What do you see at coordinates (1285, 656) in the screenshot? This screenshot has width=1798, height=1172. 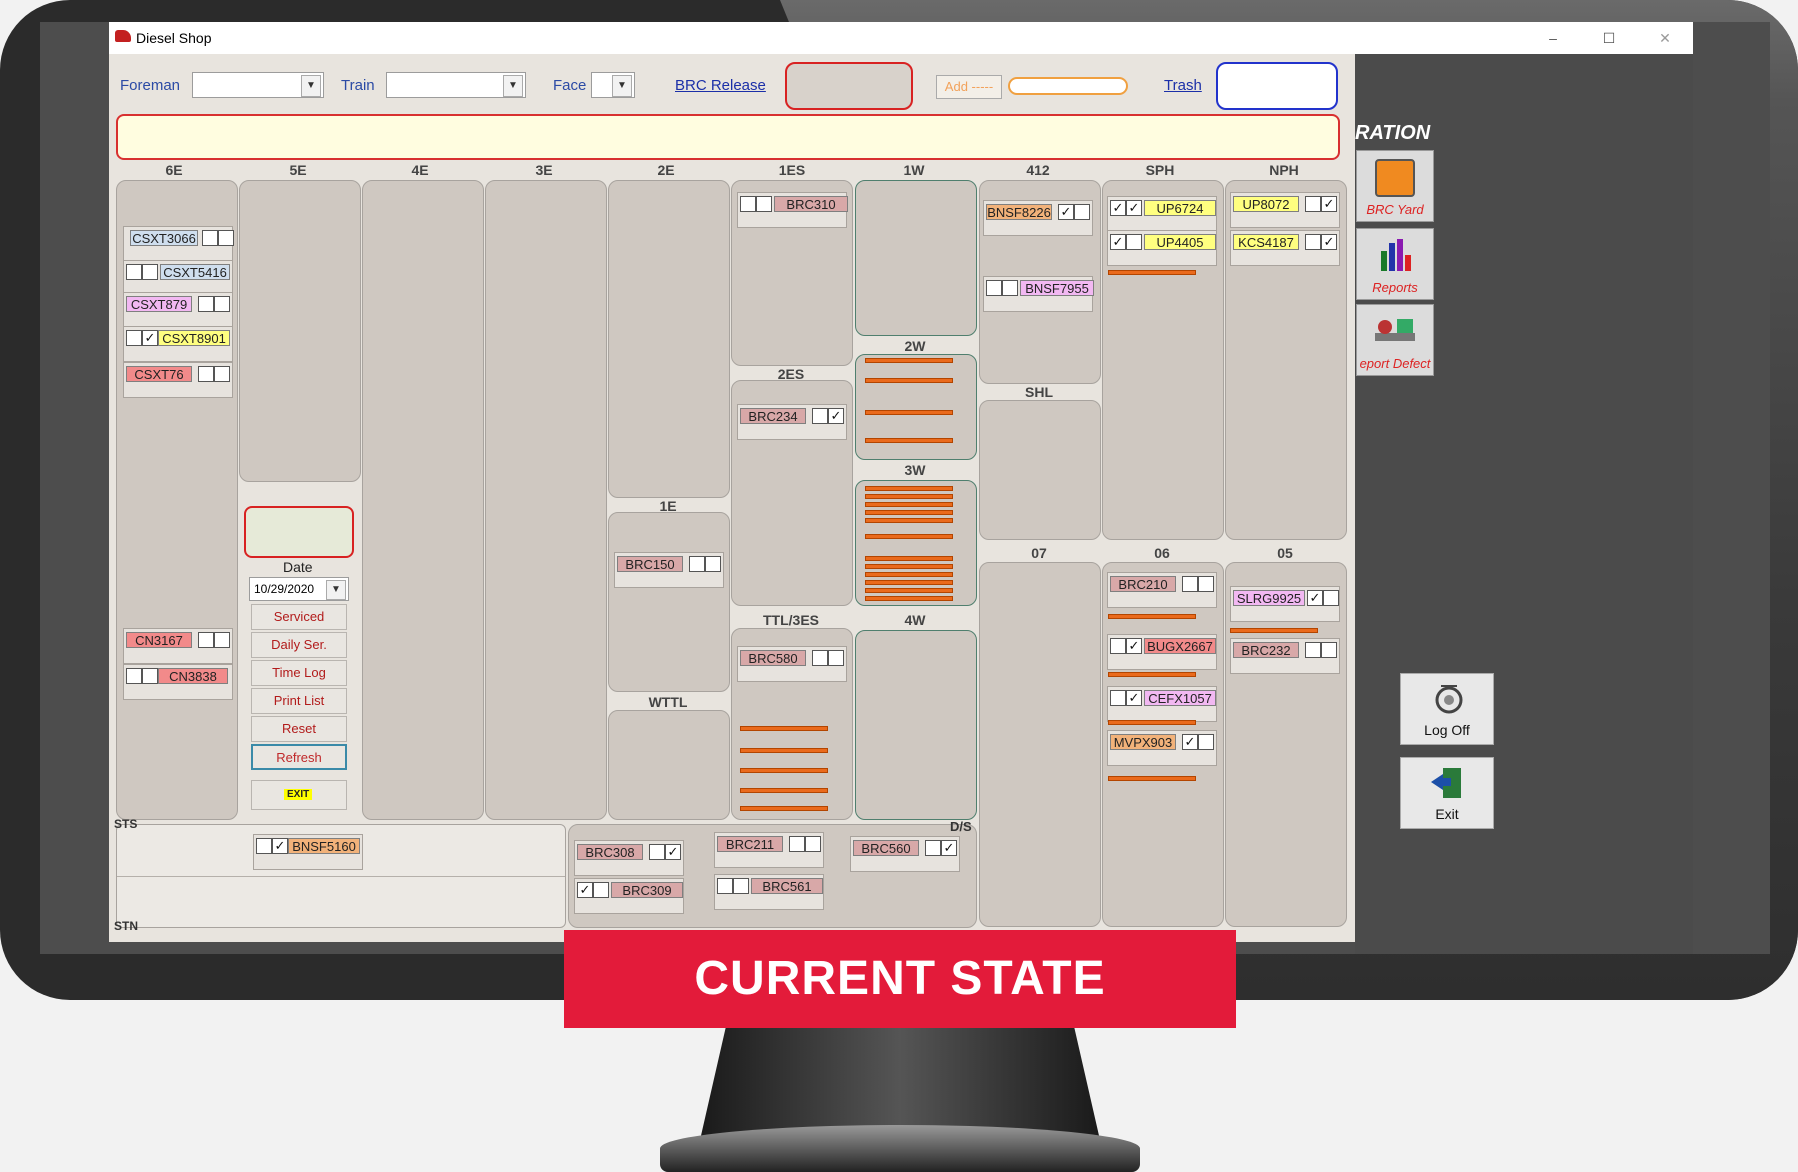 I see `car-card: BRC232` at bounding box center [1285, 656].